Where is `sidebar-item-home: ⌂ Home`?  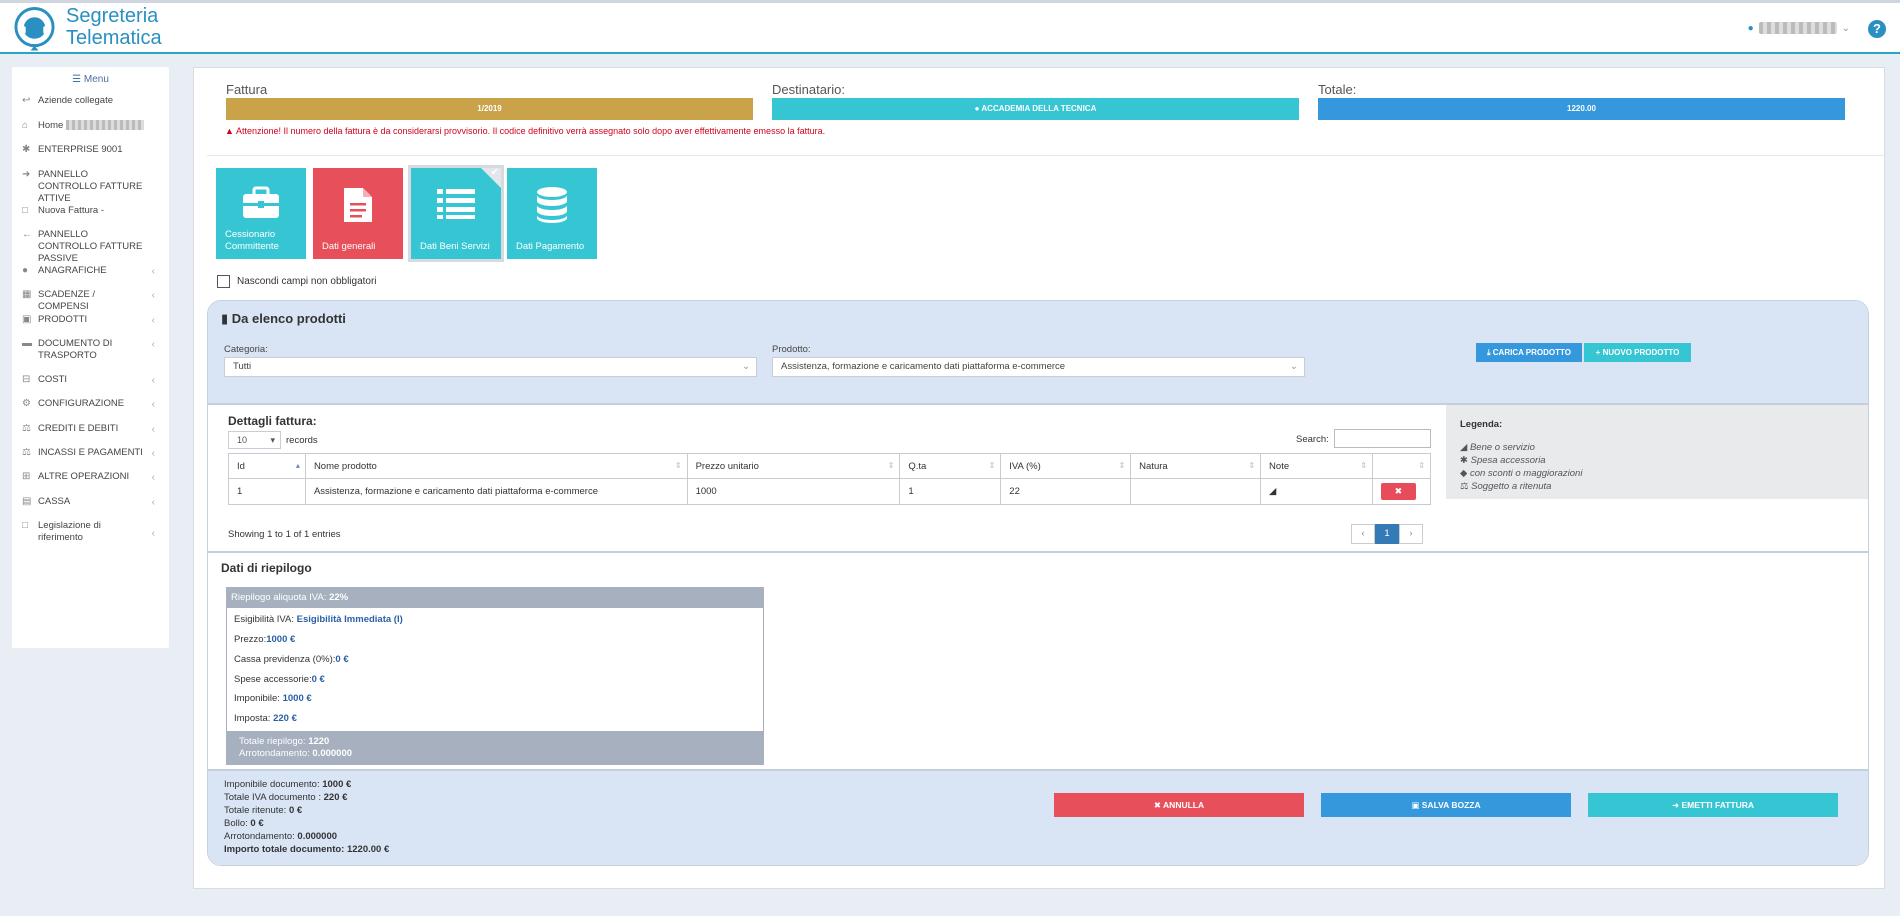 sidebar-item-home: ⌂ Home is located at coordinates (90, 126).